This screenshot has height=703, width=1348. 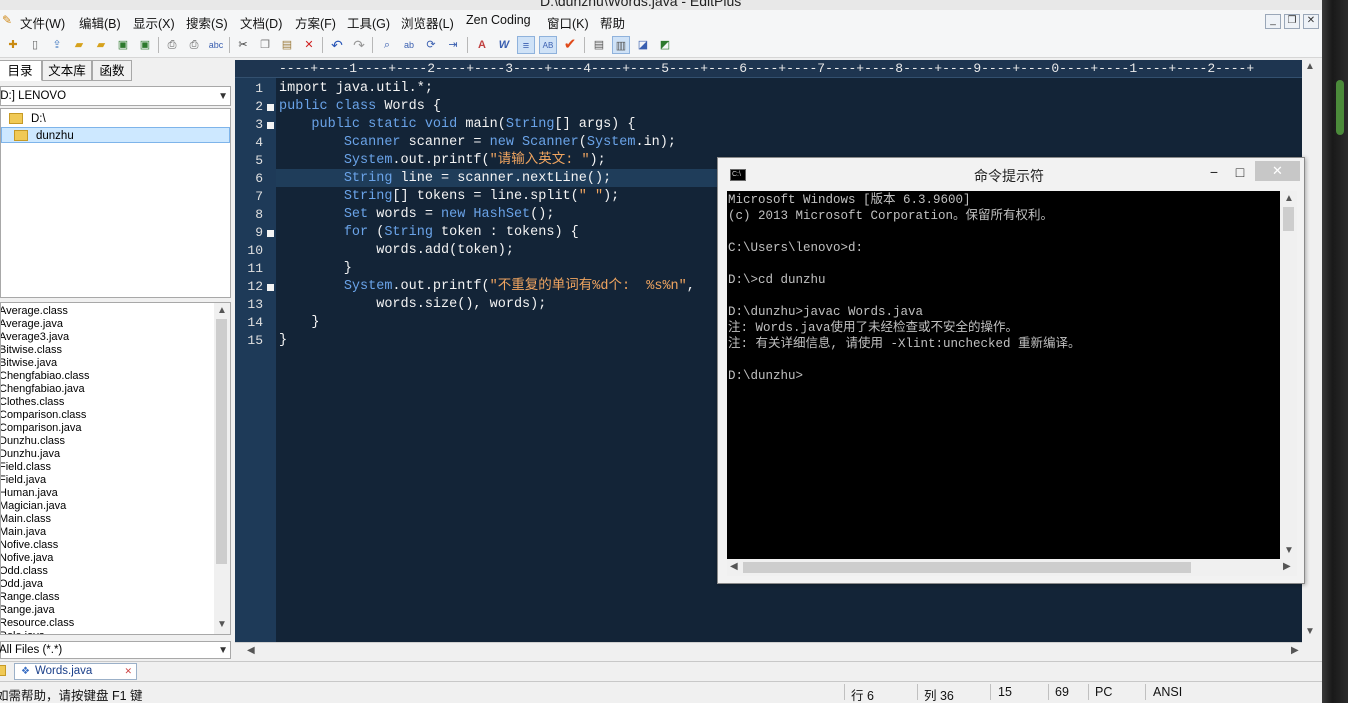 What do you see at coordinates (1273, 21) in the screenshot?
I see `mdi-minimize-button: _` at bounding box center [1273, 21].